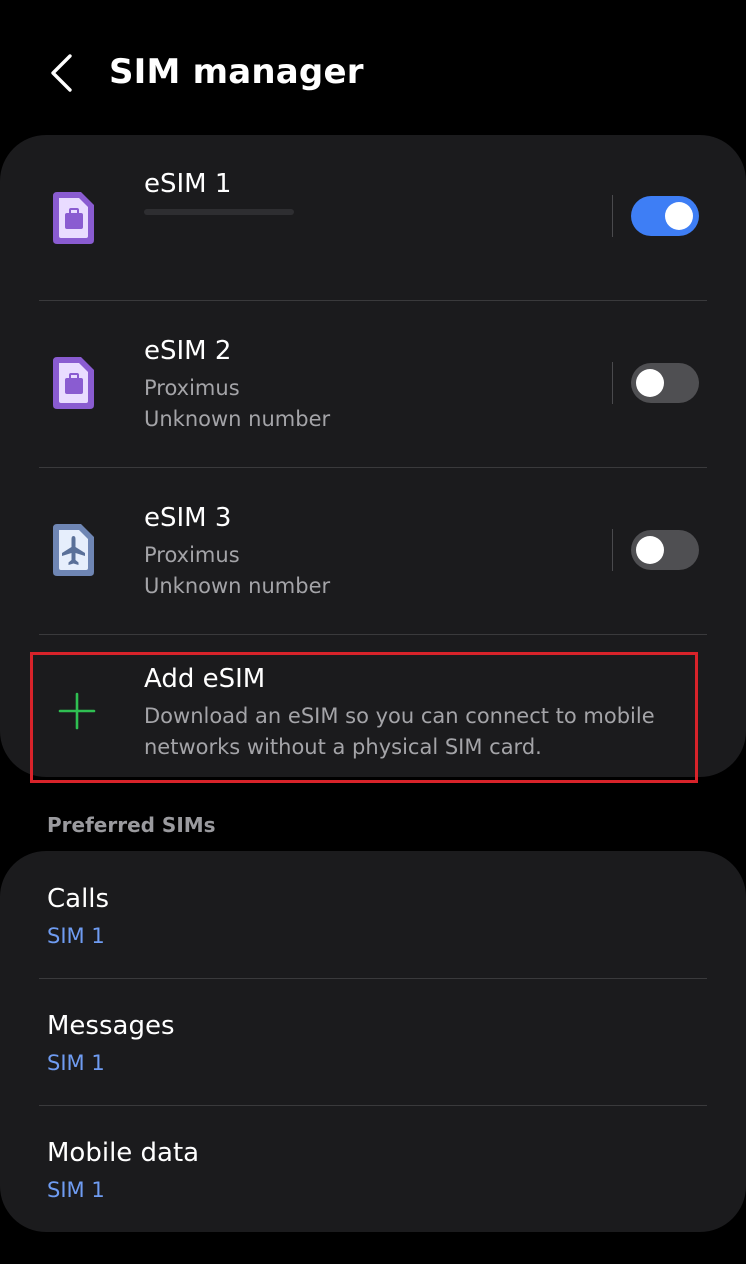 This screenshot has height=1264, width=746. I want to click on chevron-left-icon, so click(61, 73).